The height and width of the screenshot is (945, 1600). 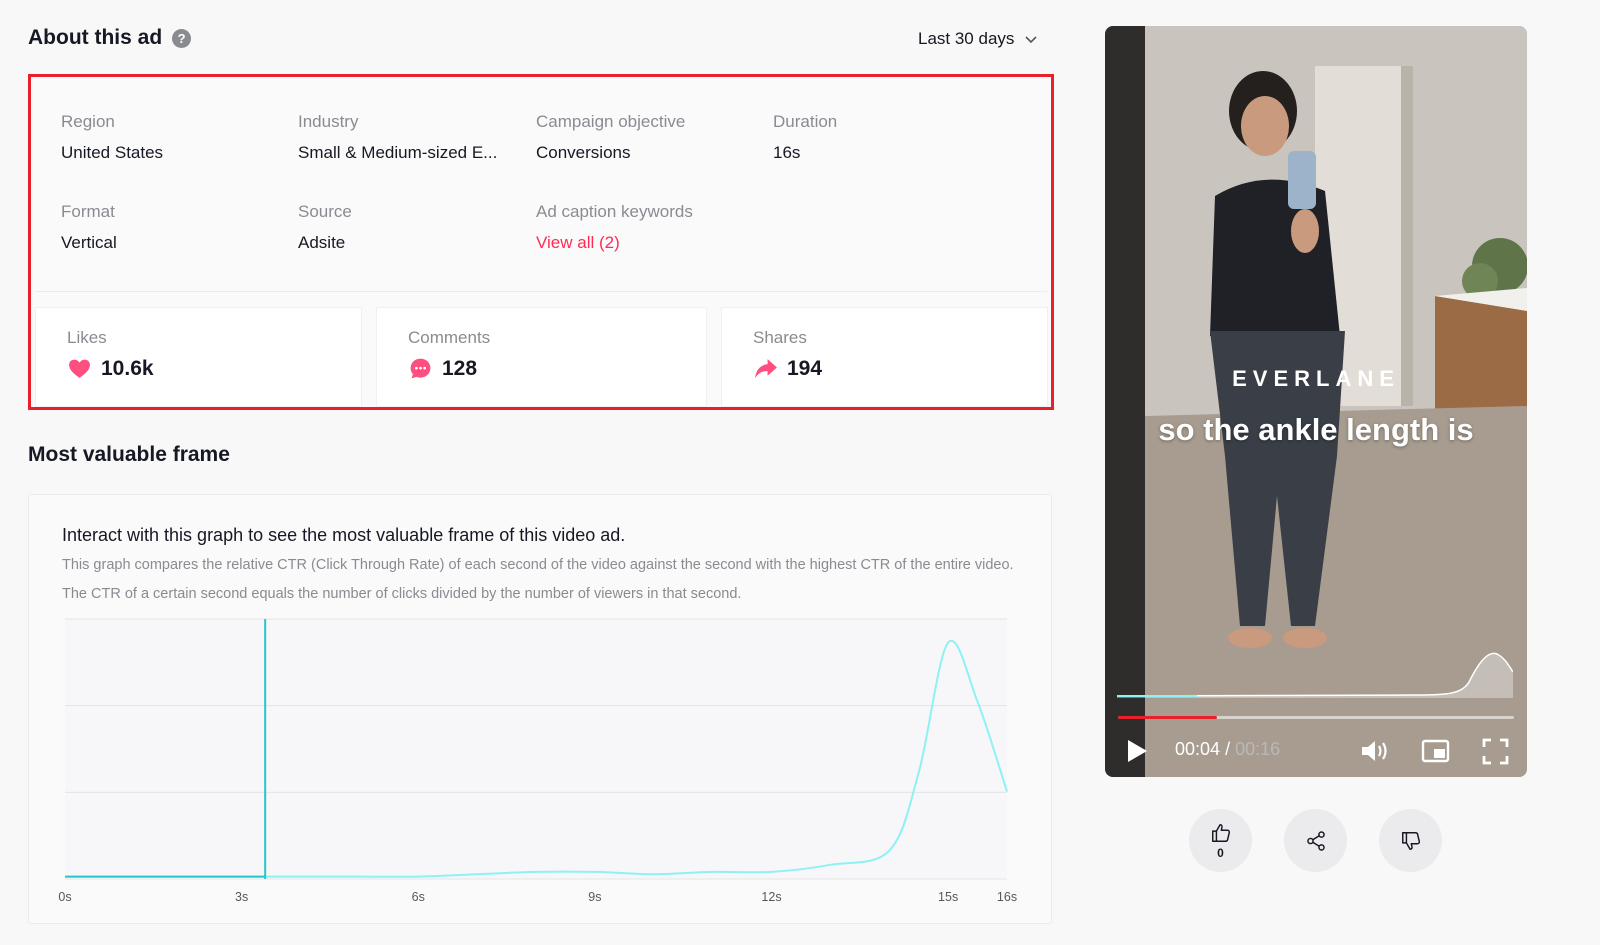 I want to click on like-count: 0, so click(x=1220, y=852).